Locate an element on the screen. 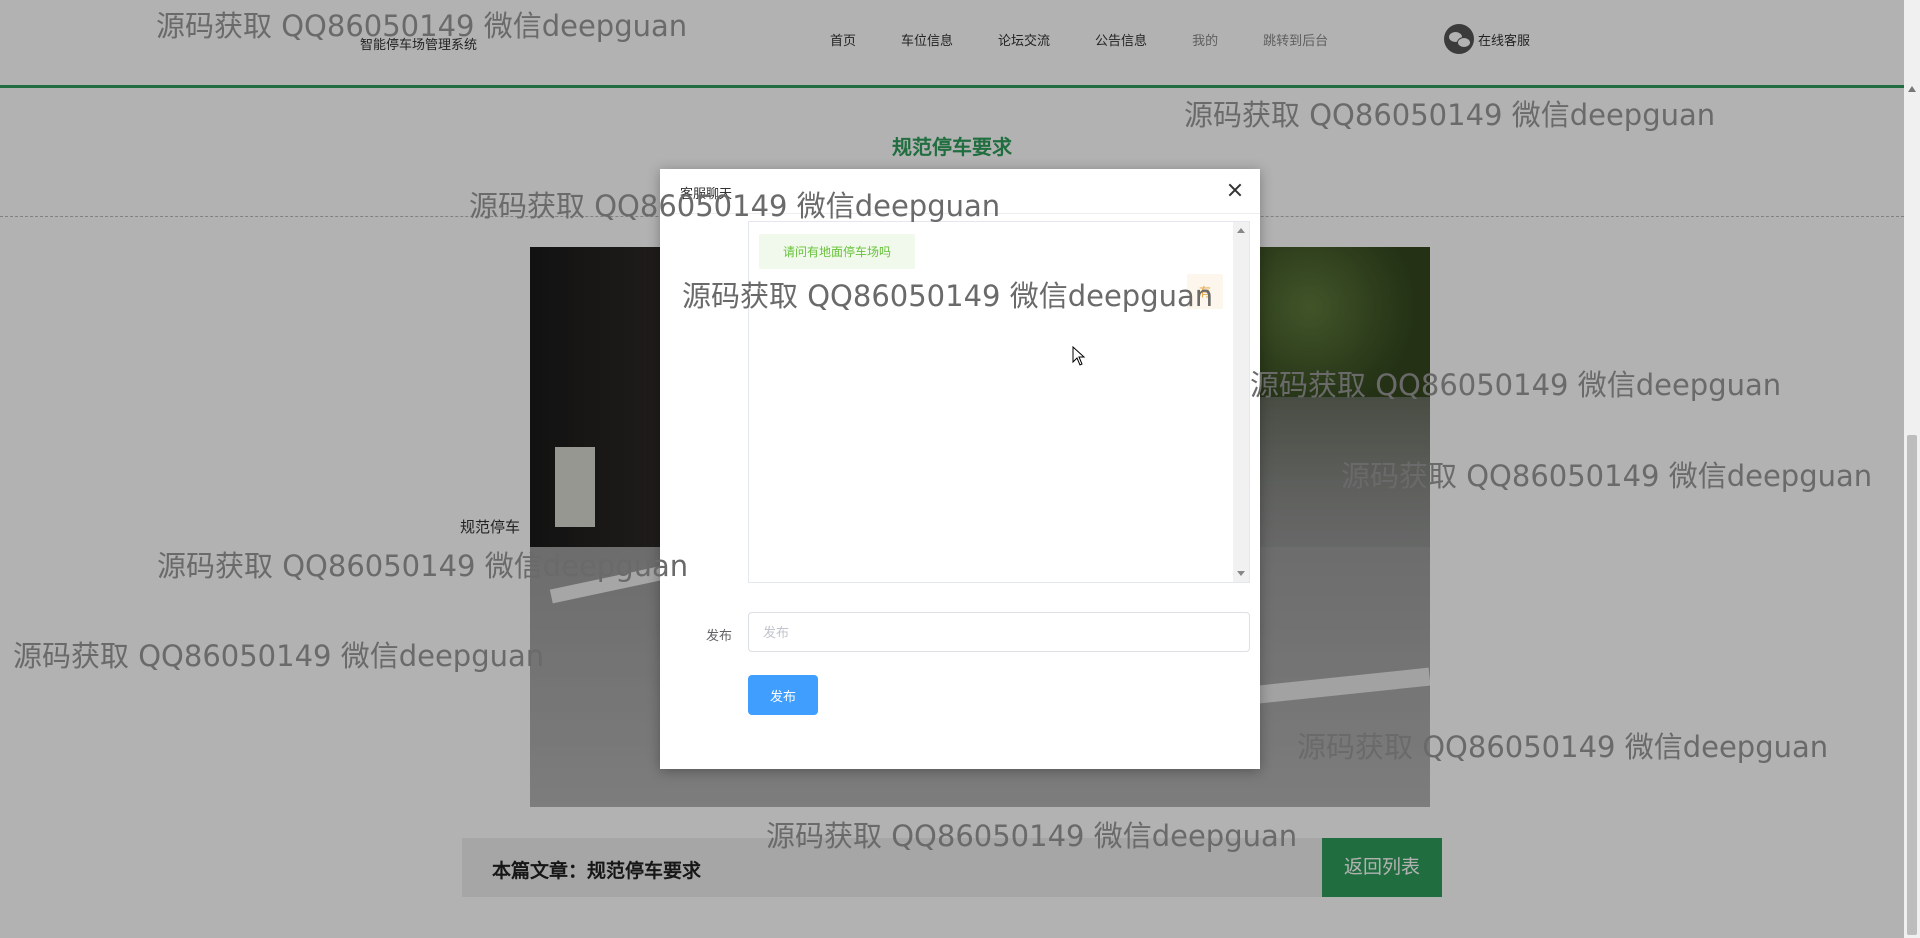  chat-message-left: 请问有地面停车场吗 is located at coordinates (837, 251).